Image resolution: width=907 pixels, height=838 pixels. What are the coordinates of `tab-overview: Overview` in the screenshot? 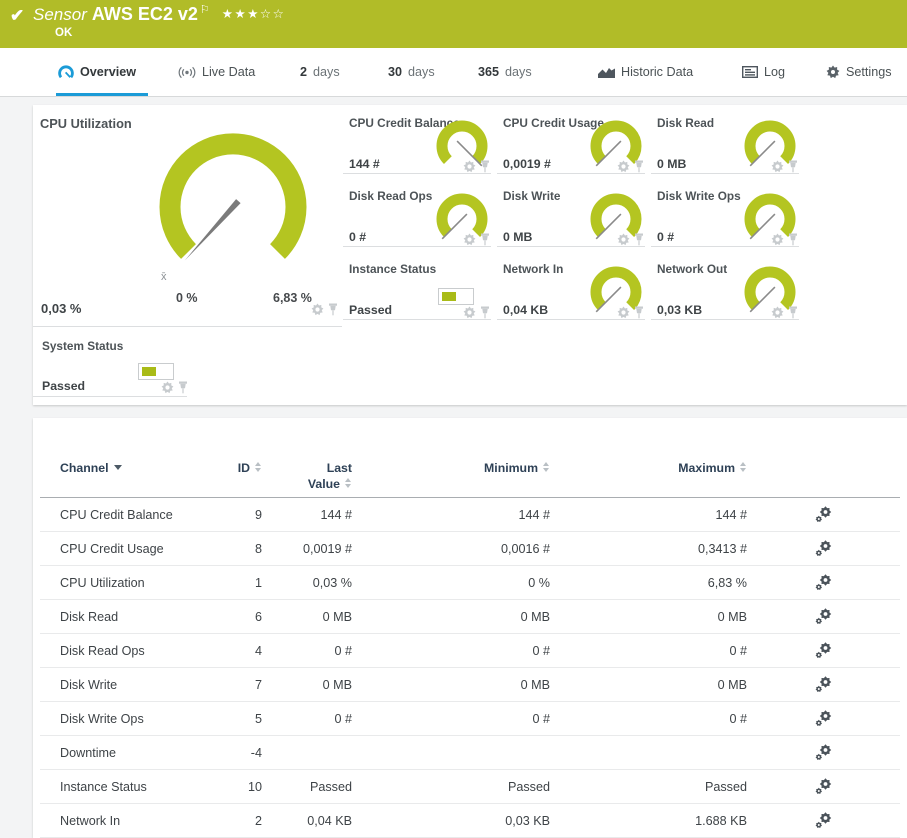 It's located at (102, 72).